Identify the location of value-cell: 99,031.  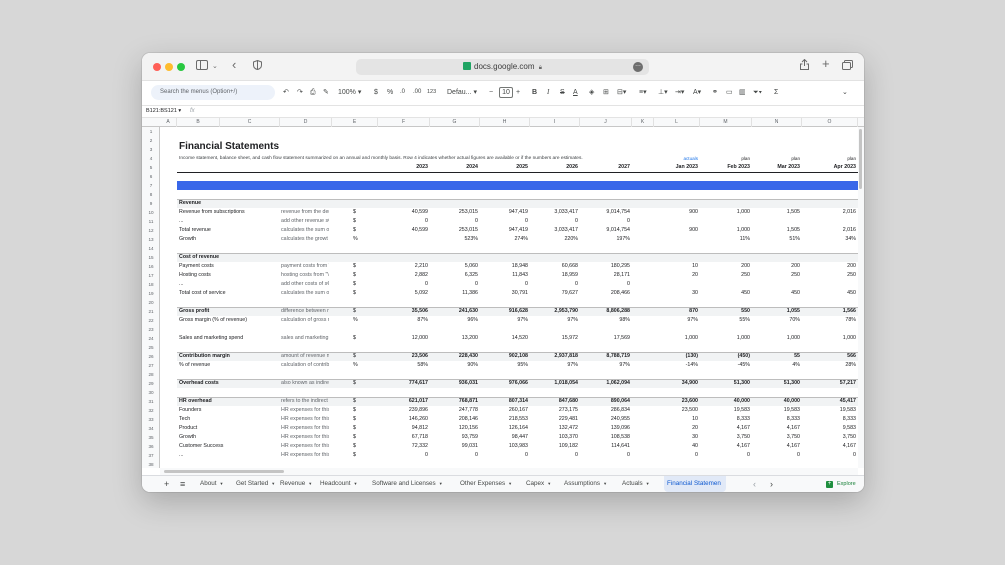
(454, 446).